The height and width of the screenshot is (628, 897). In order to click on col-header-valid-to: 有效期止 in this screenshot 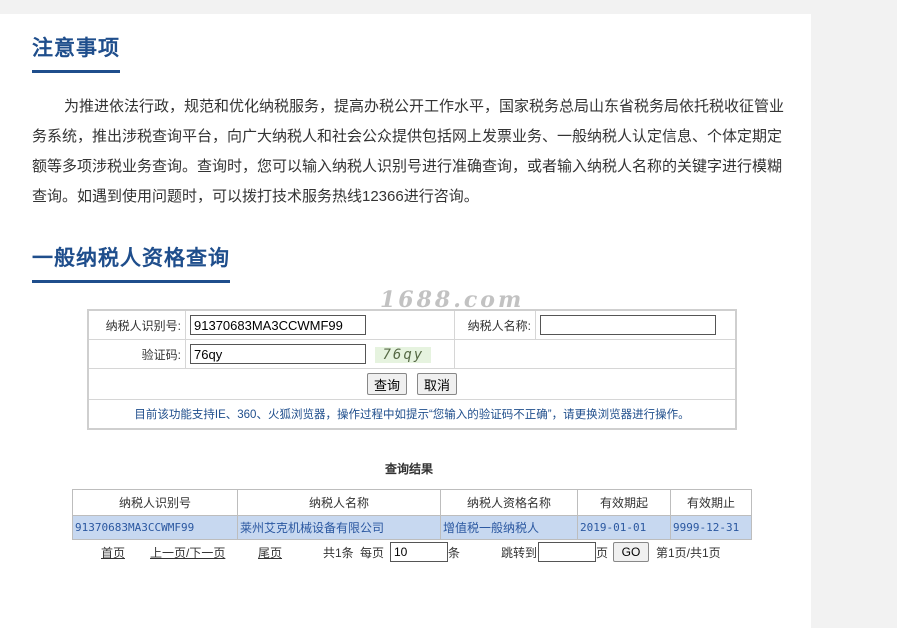, I will do `click(711, 502)`.